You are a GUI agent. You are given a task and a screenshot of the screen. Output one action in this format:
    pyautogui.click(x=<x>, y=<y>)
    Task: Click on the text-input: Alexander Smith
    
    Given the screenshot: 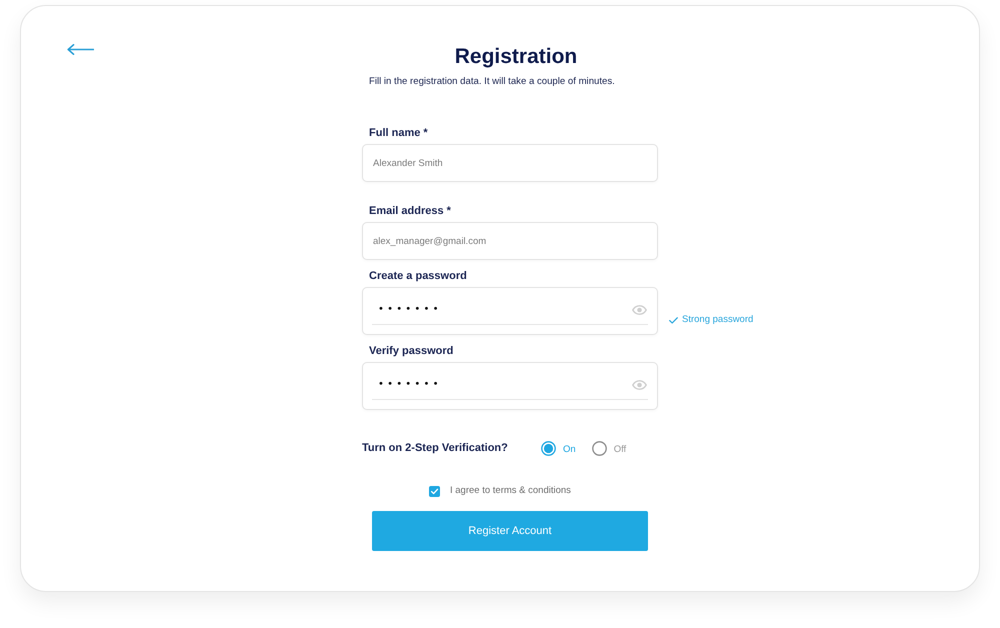 What is the action you would take?
    pyautogui.click(x=510, y=163)
    